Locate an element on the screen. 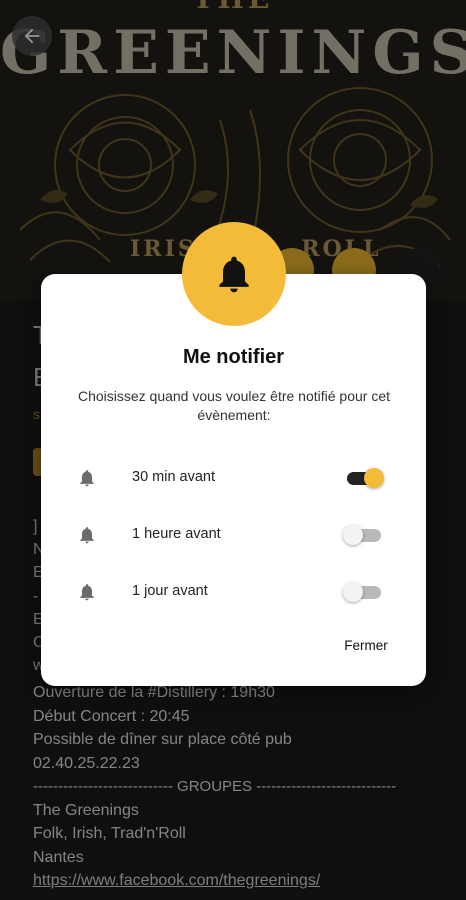  toggle-1day is located at coordinates (364, 592).